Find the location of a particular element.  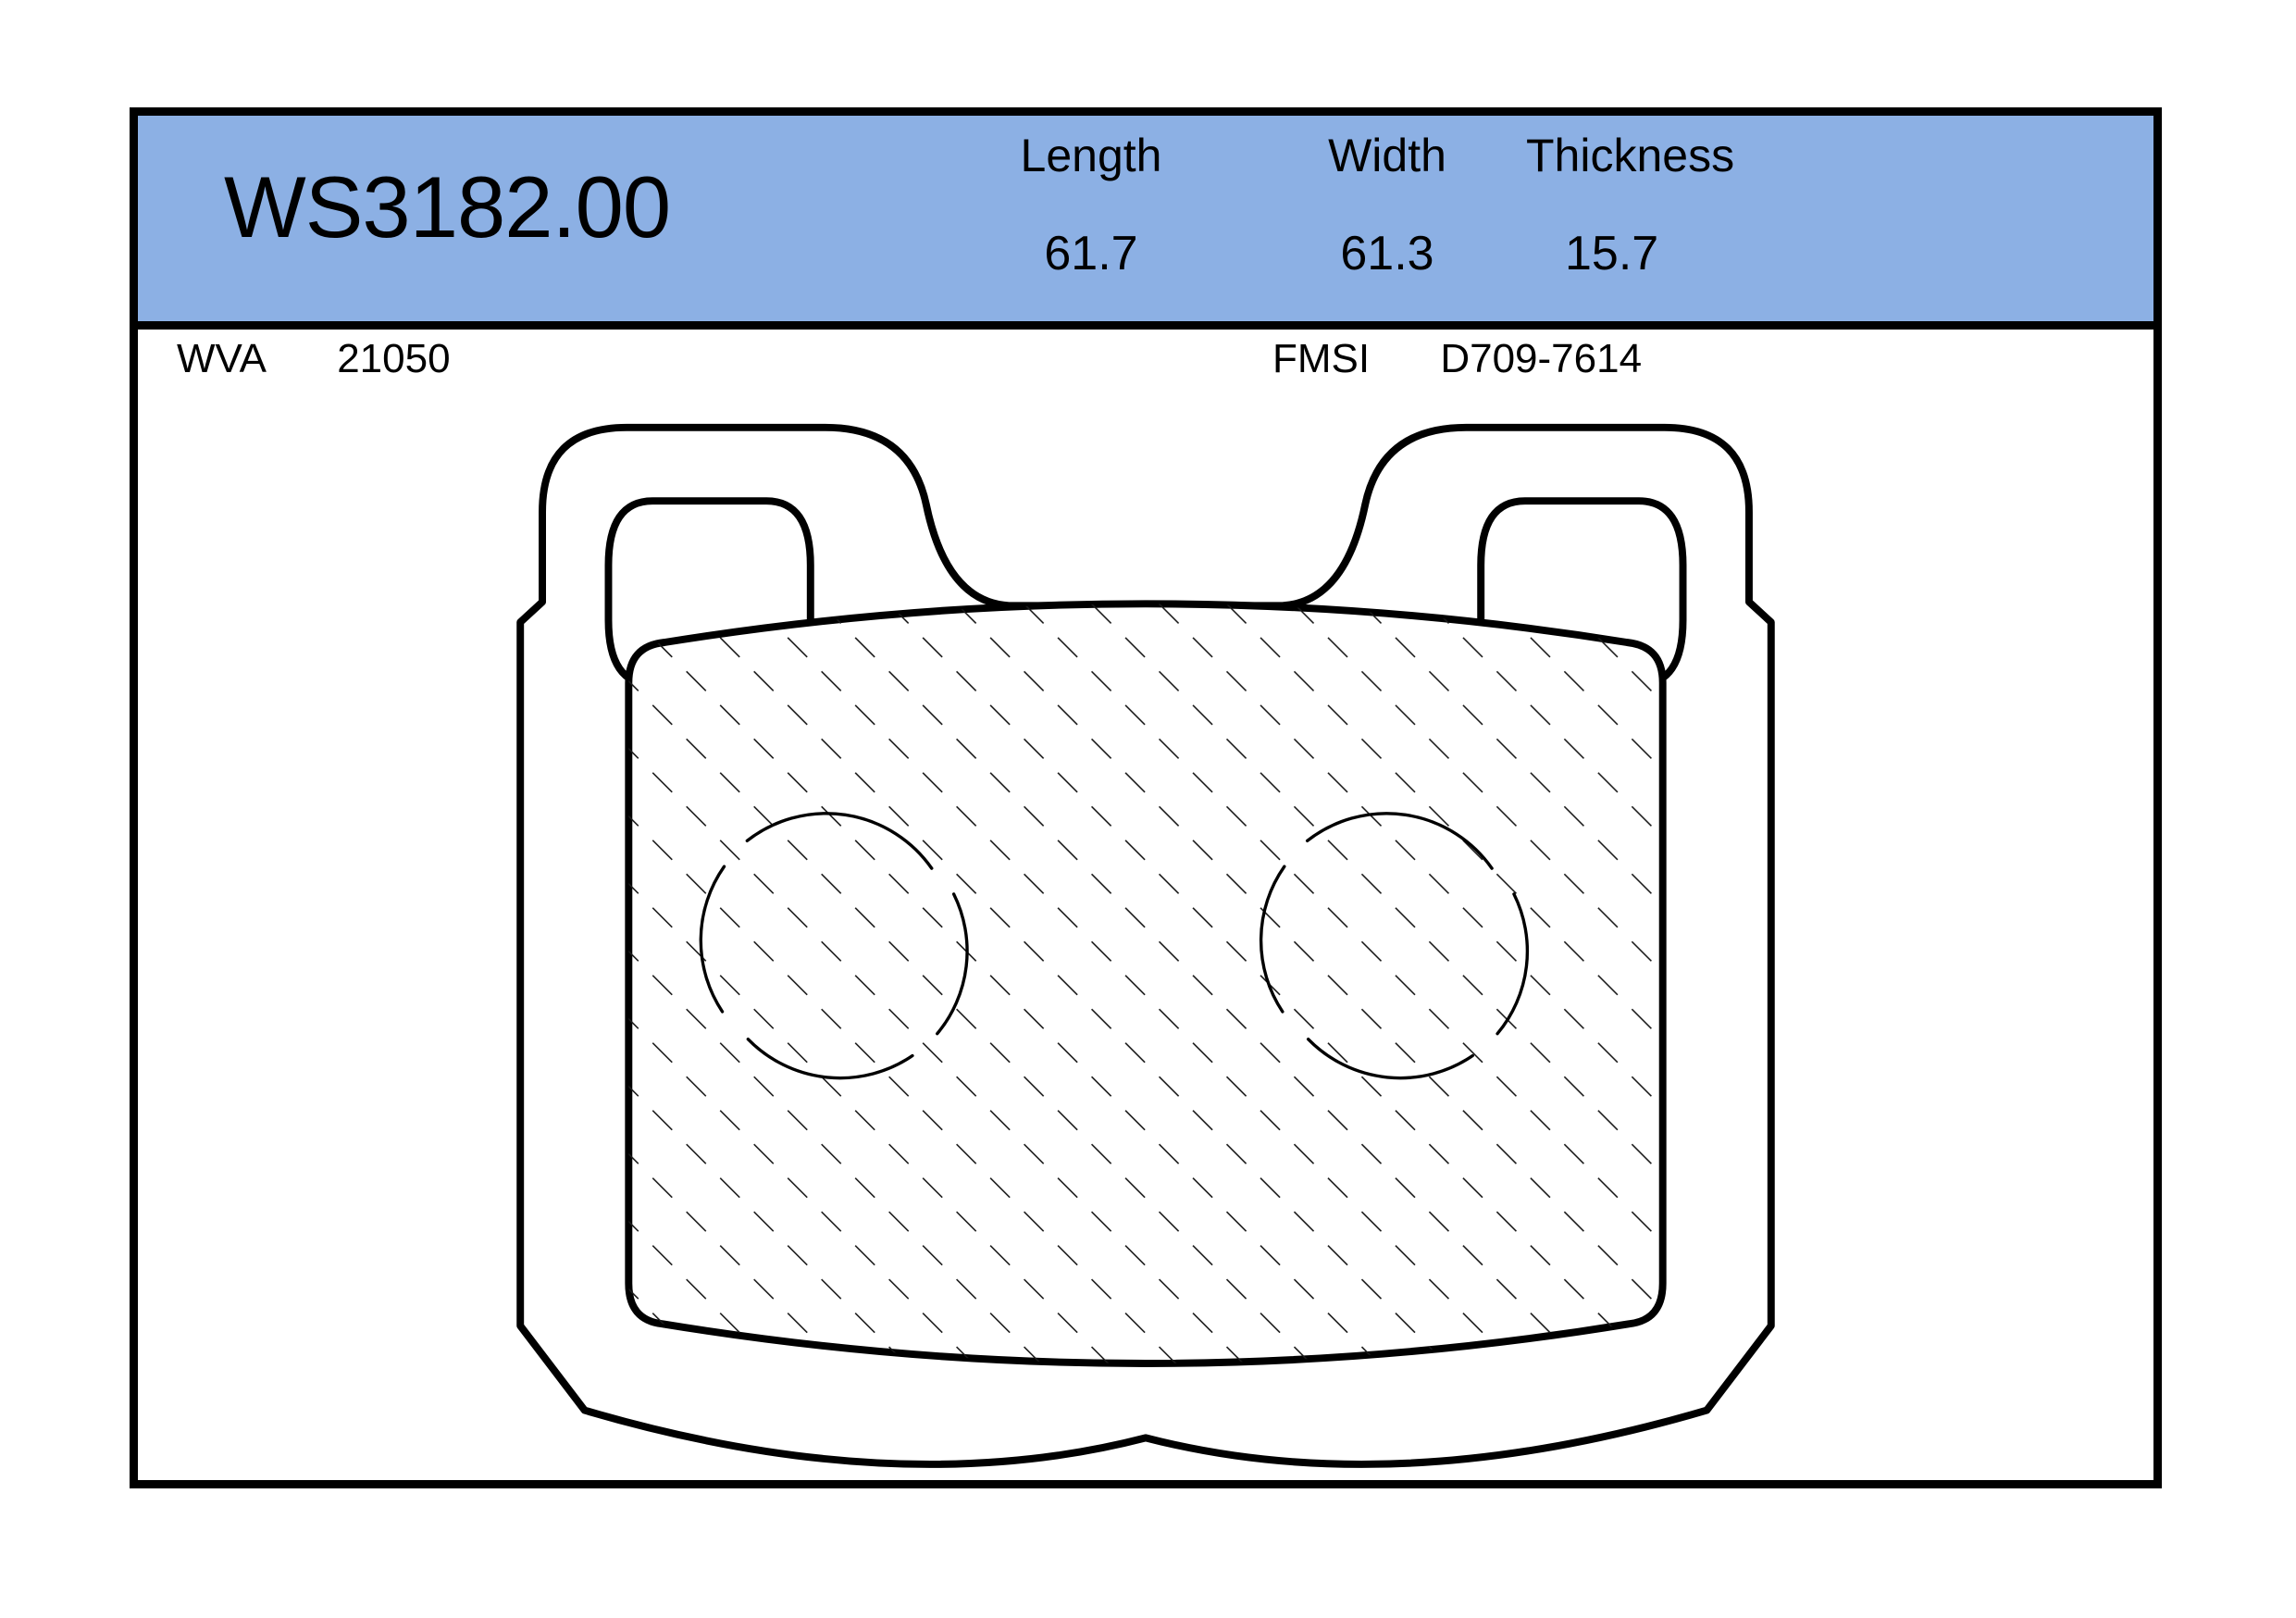

code-row: WVA 21050 FMSI D709-7614 is located at coordinates (1146, 366).